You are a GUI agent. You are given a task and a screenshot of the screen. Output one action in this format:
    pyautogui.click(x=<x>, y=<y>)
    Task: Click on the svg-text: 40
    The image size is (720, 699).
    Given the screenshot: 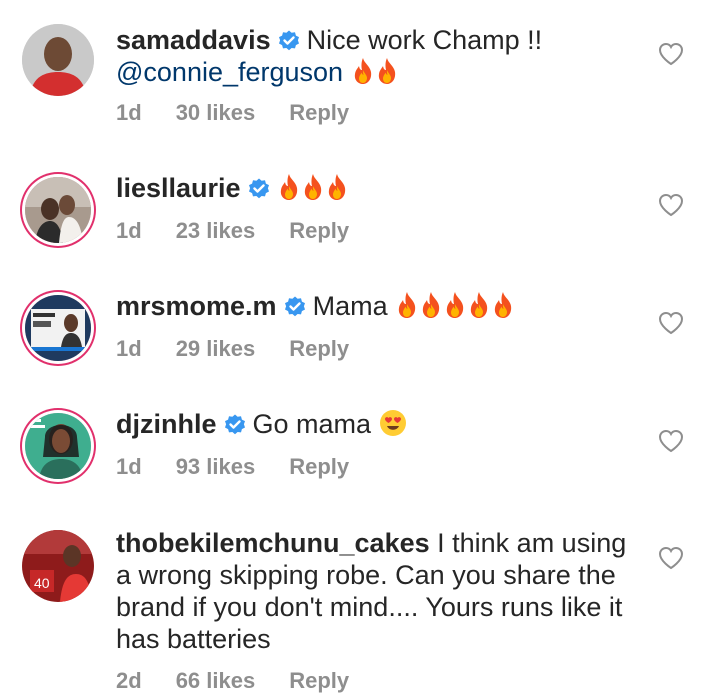 What is the action you would take?
    pyautogui.click(x=42, y=583)
    